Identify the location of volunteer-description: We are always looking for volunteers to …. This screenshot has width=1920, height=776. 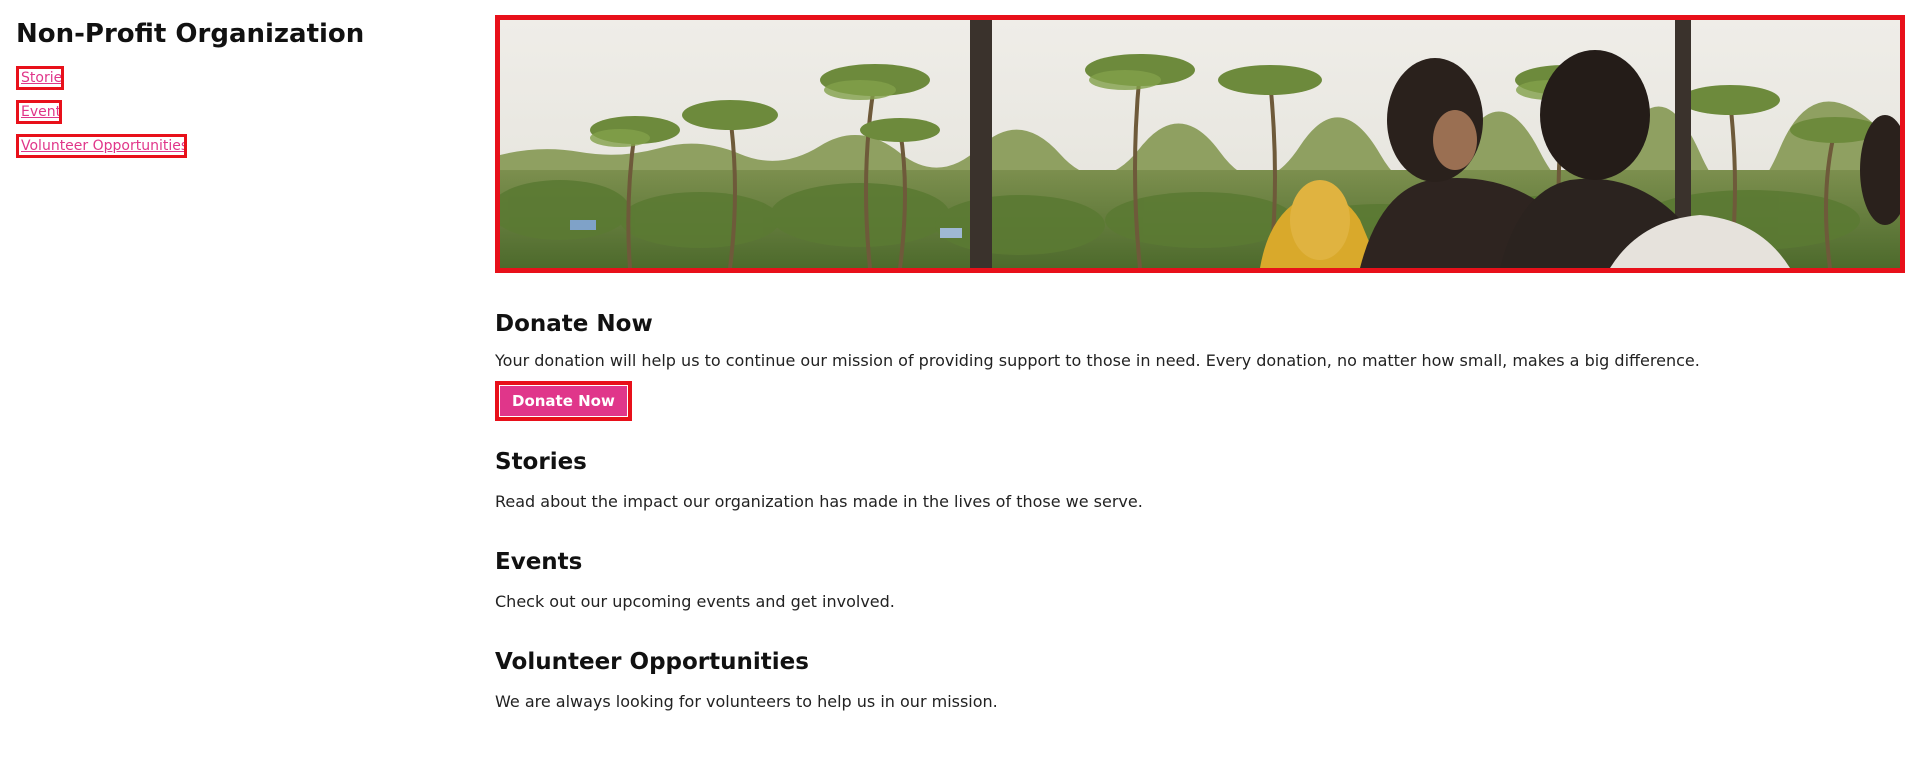
(746, 701).